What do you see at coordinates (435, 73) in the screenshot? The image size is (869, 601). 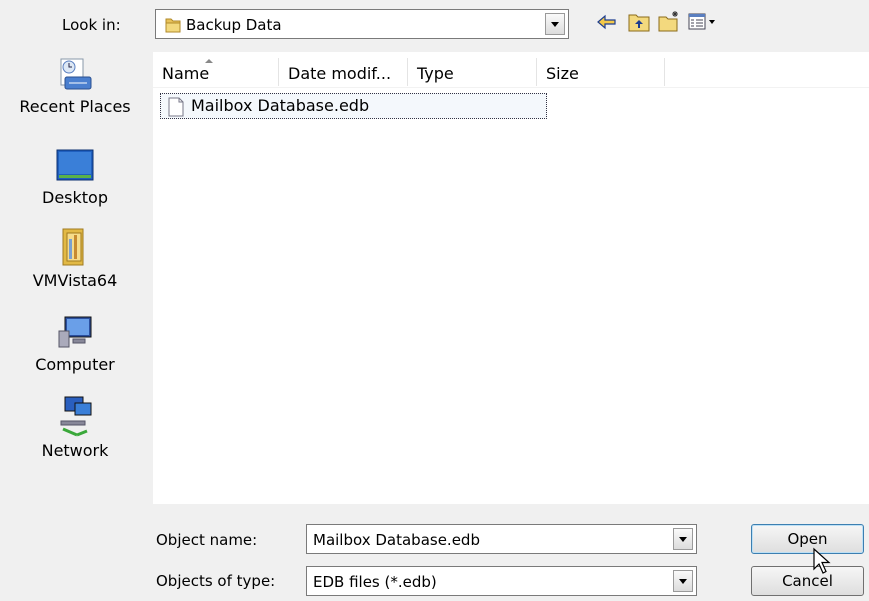 I see `column-header-label: Type` at bounding box center [435, 73].